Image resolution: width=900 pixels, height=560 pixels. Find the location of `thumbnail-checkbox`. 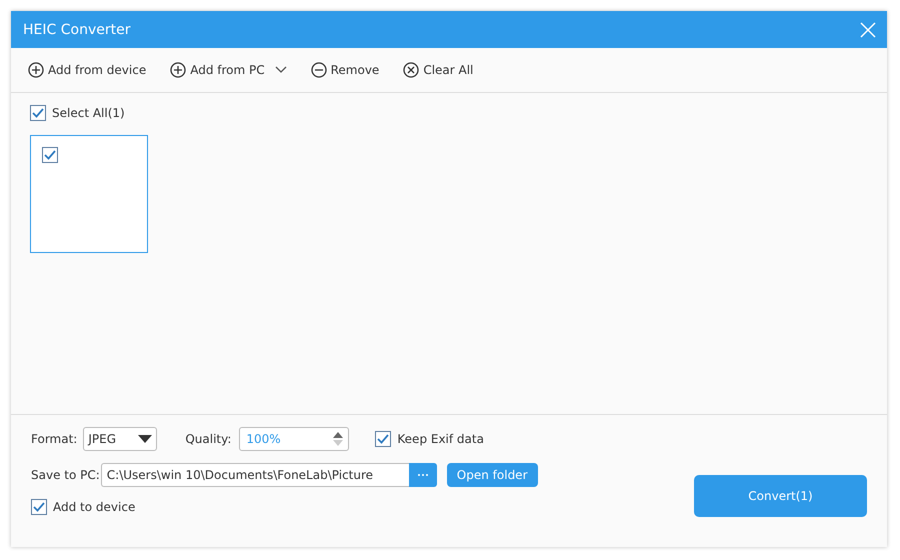

thumbnail-checkbox is located at coordinates (50, 155).